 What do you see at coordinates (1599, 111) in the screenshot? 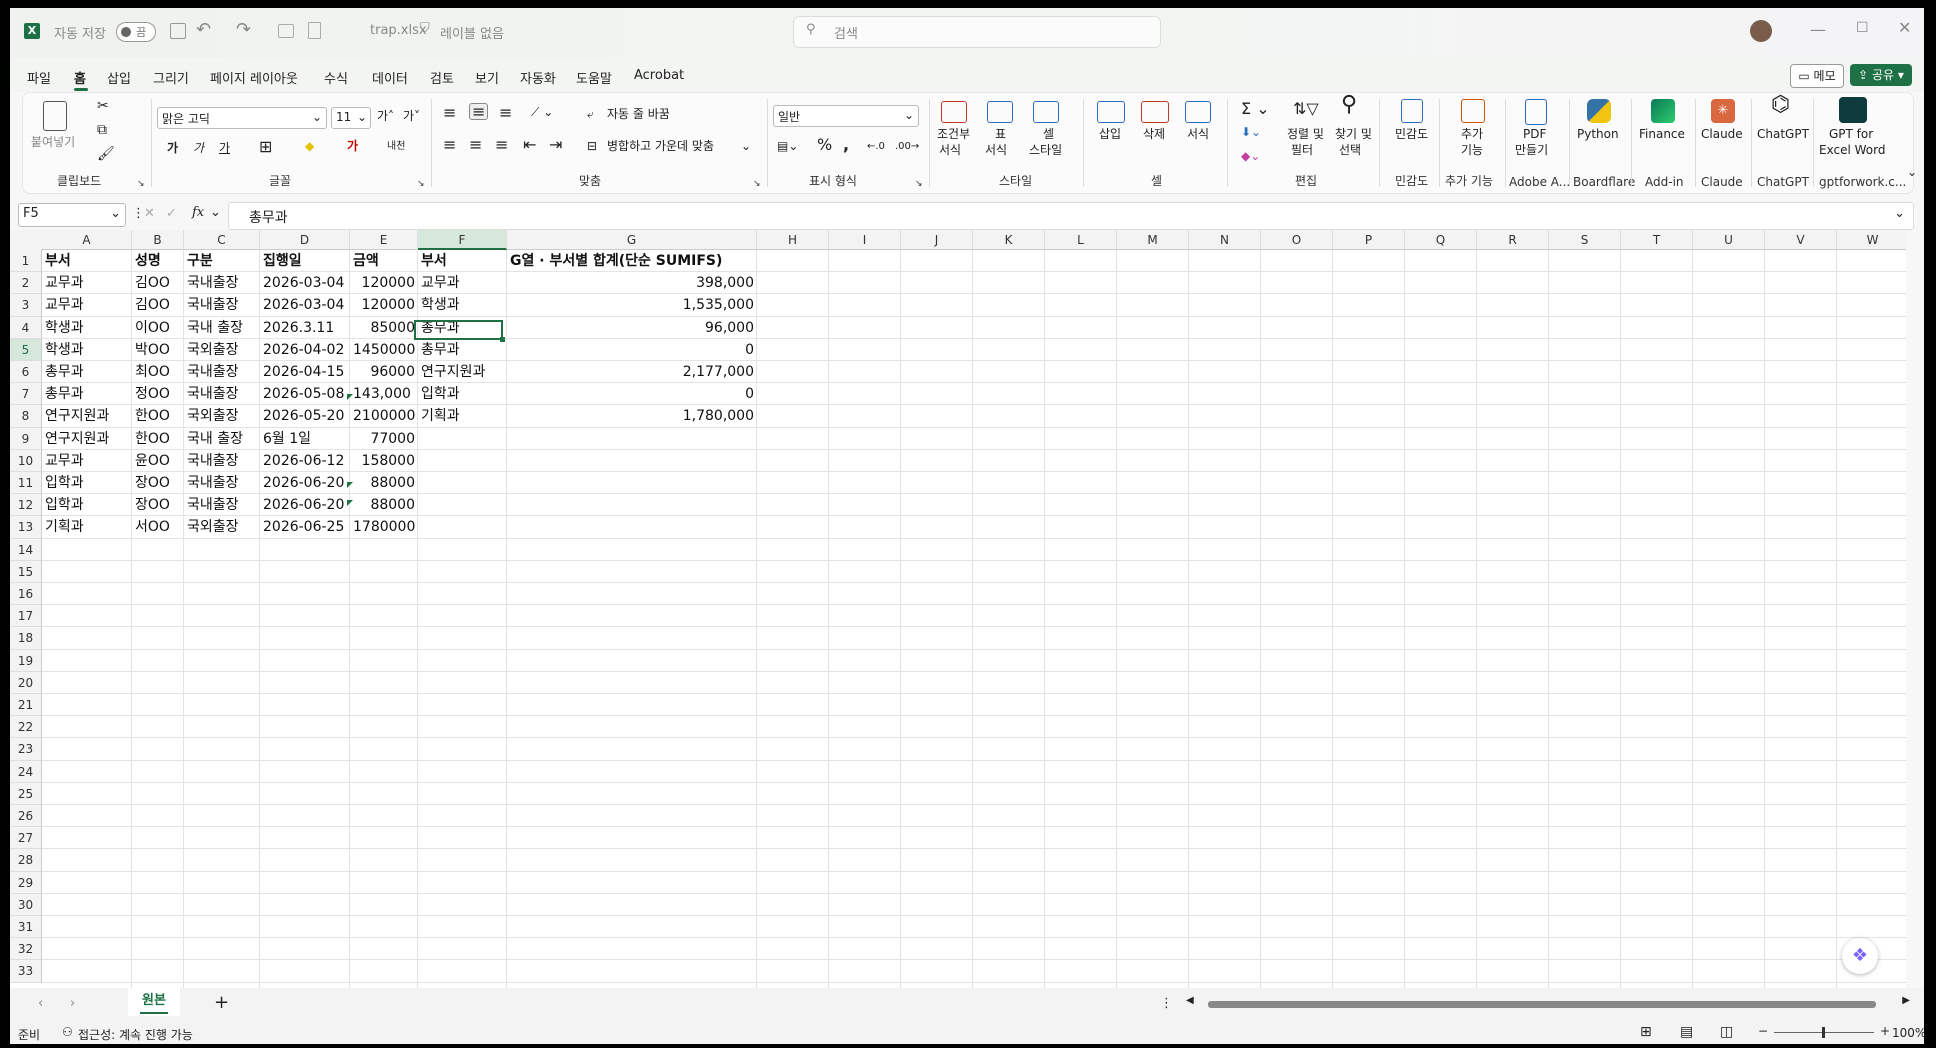
I see `python-icon` at bounding box center [1599, 111].